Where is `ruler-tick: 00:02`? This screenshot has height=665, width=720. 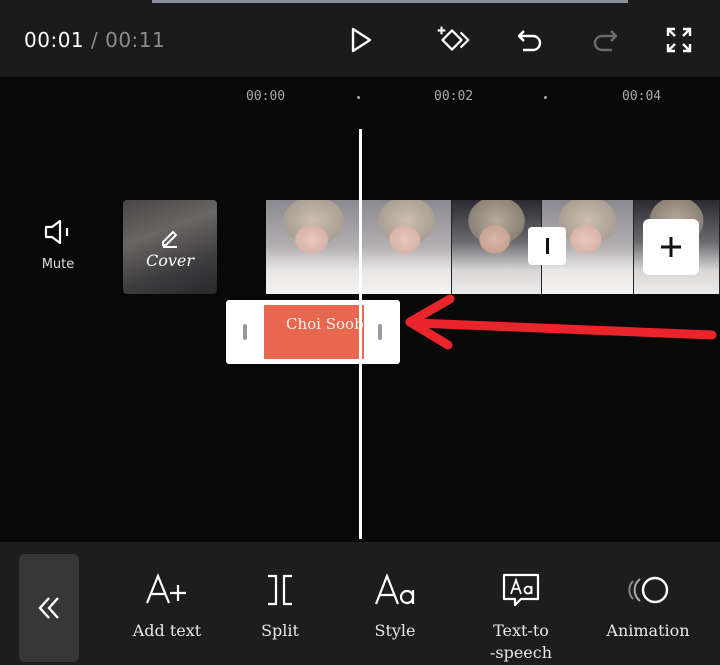
ruler-tick: 00:02 is located at coordinates (454, 96).